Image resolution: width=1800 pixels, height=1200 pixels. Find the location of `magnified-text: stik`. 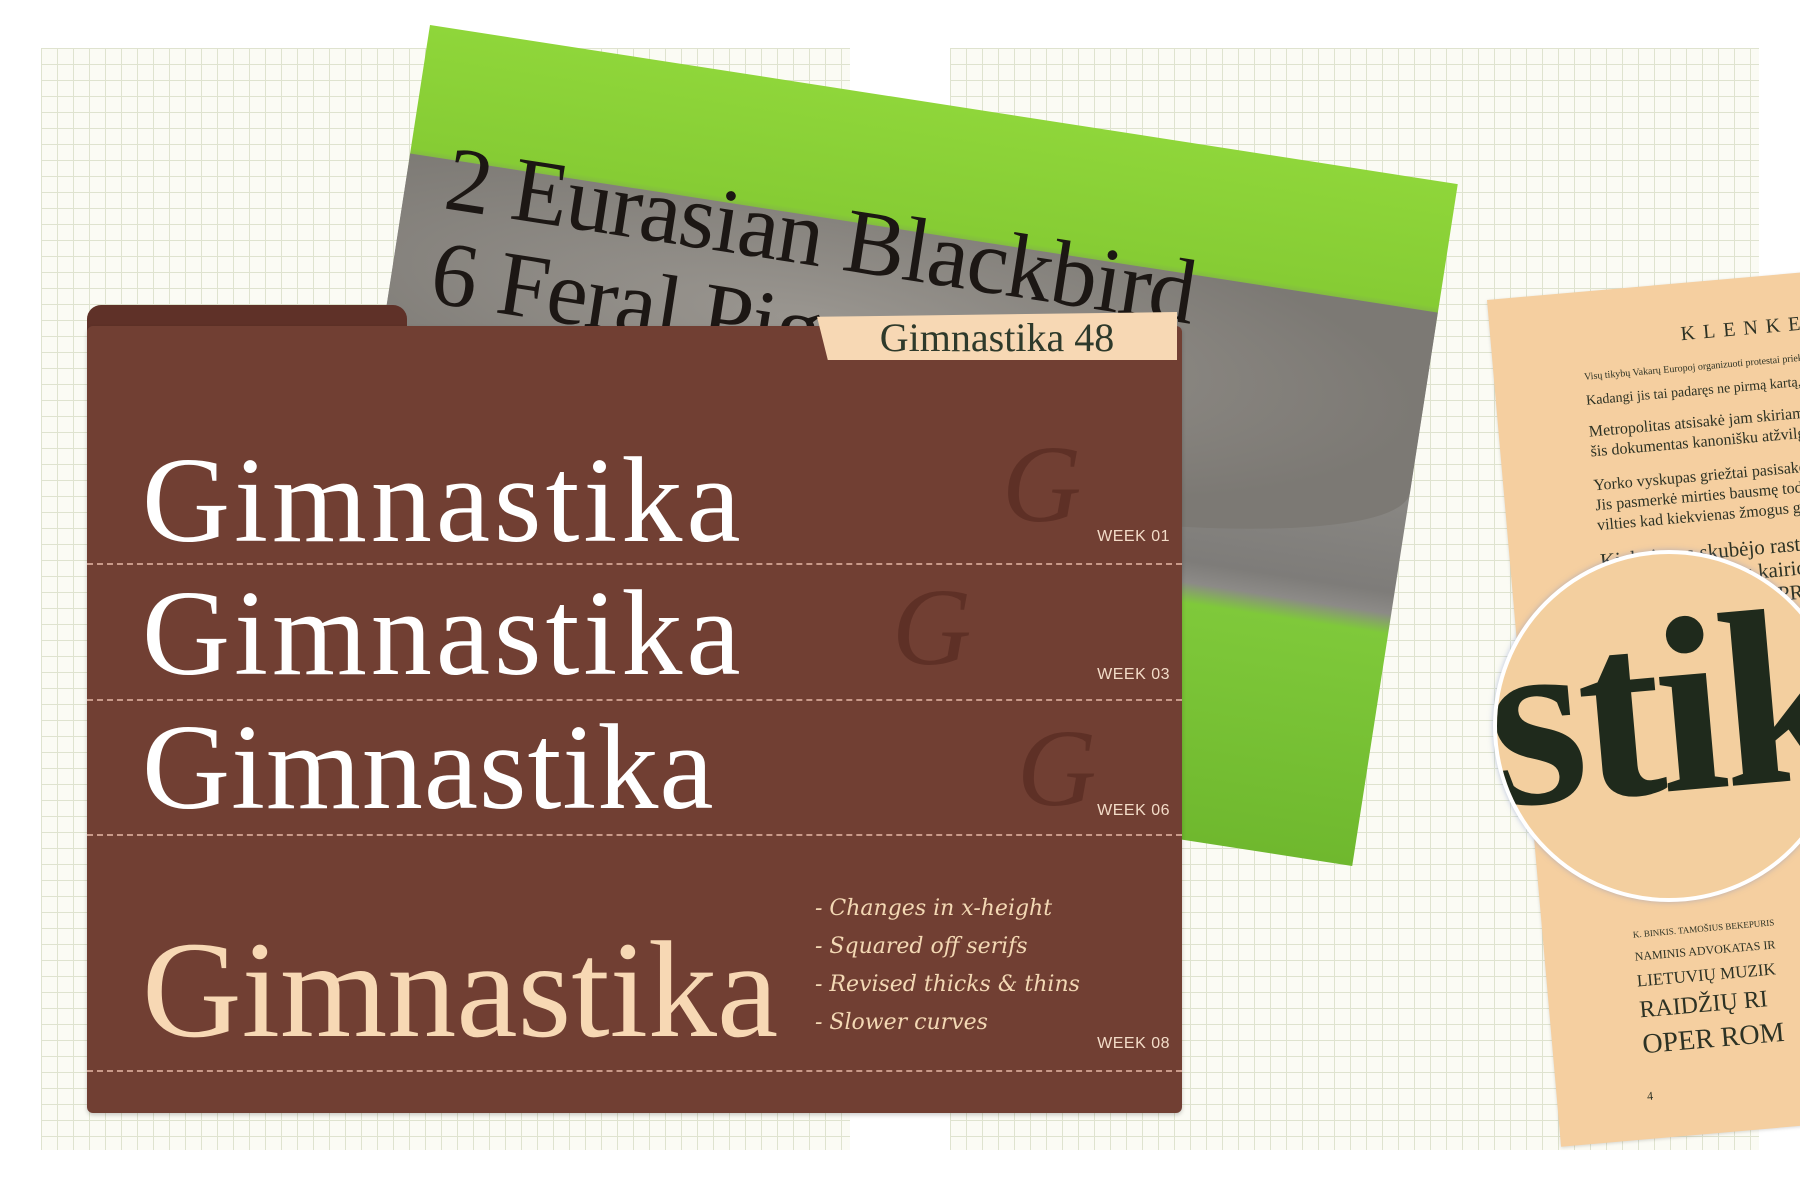

magnified-text: stik is located at coordinates (1646, 707).